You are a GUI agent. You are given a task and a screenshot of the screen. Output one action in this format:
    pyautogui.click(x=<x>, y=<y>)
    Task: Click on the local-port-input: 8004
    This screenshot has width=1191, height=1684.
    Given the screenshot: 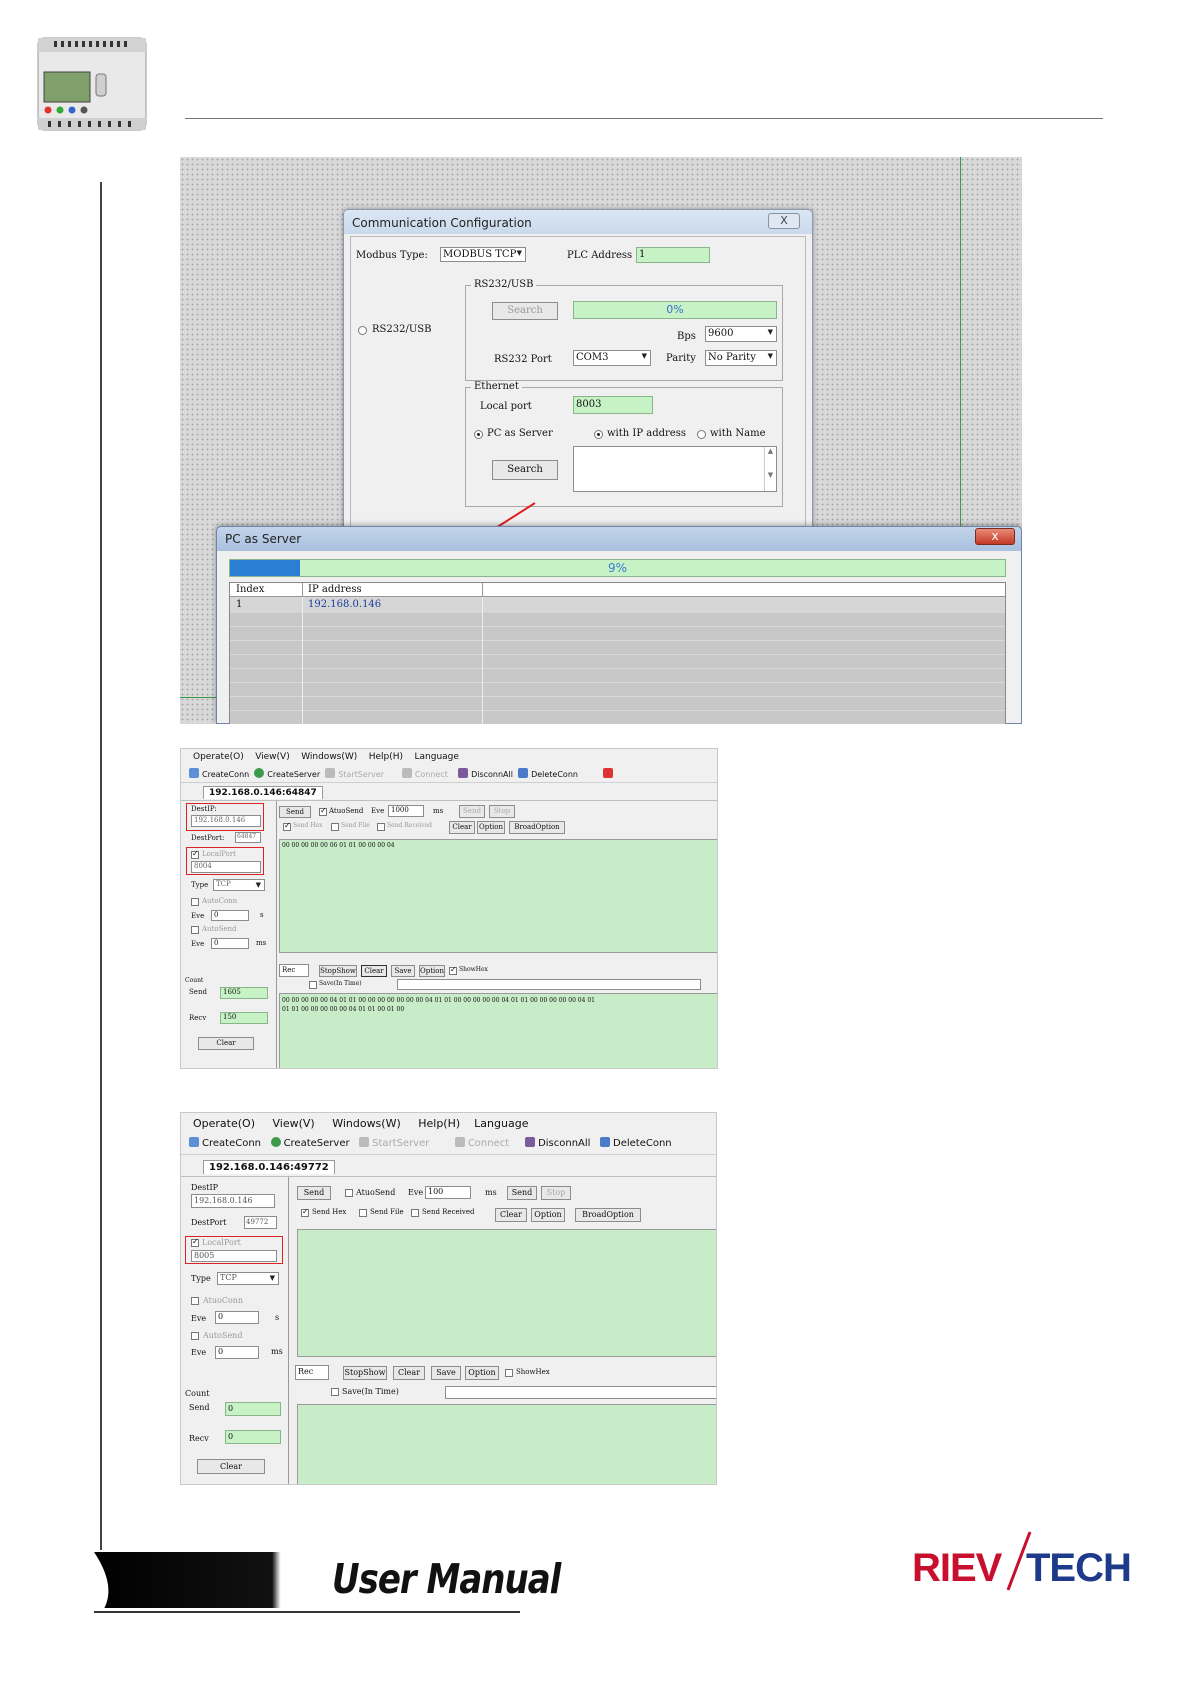 What is the action you would take?
    pyautogui.click(x=226, y=867)
    